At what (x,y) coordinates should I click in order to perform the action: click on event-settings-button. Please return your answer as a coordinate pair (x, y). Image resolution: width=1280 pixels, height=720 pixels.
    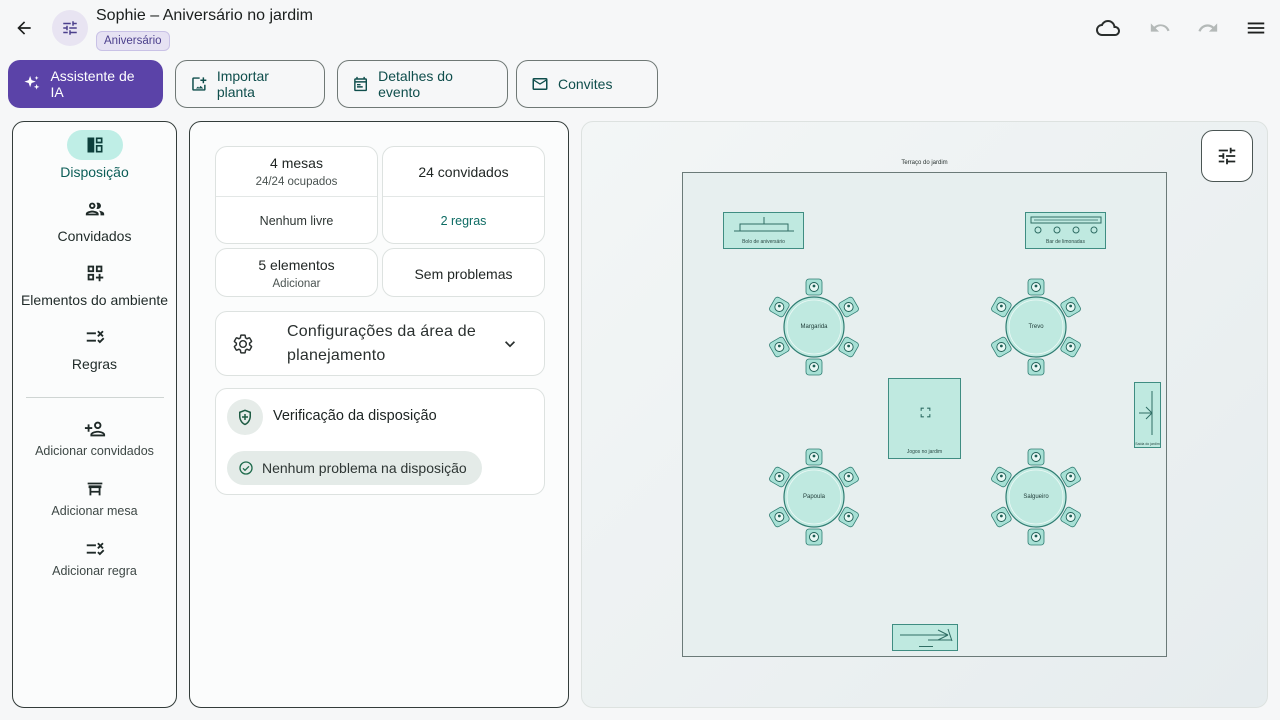
    Looking at the image, I should click on (70, 28).